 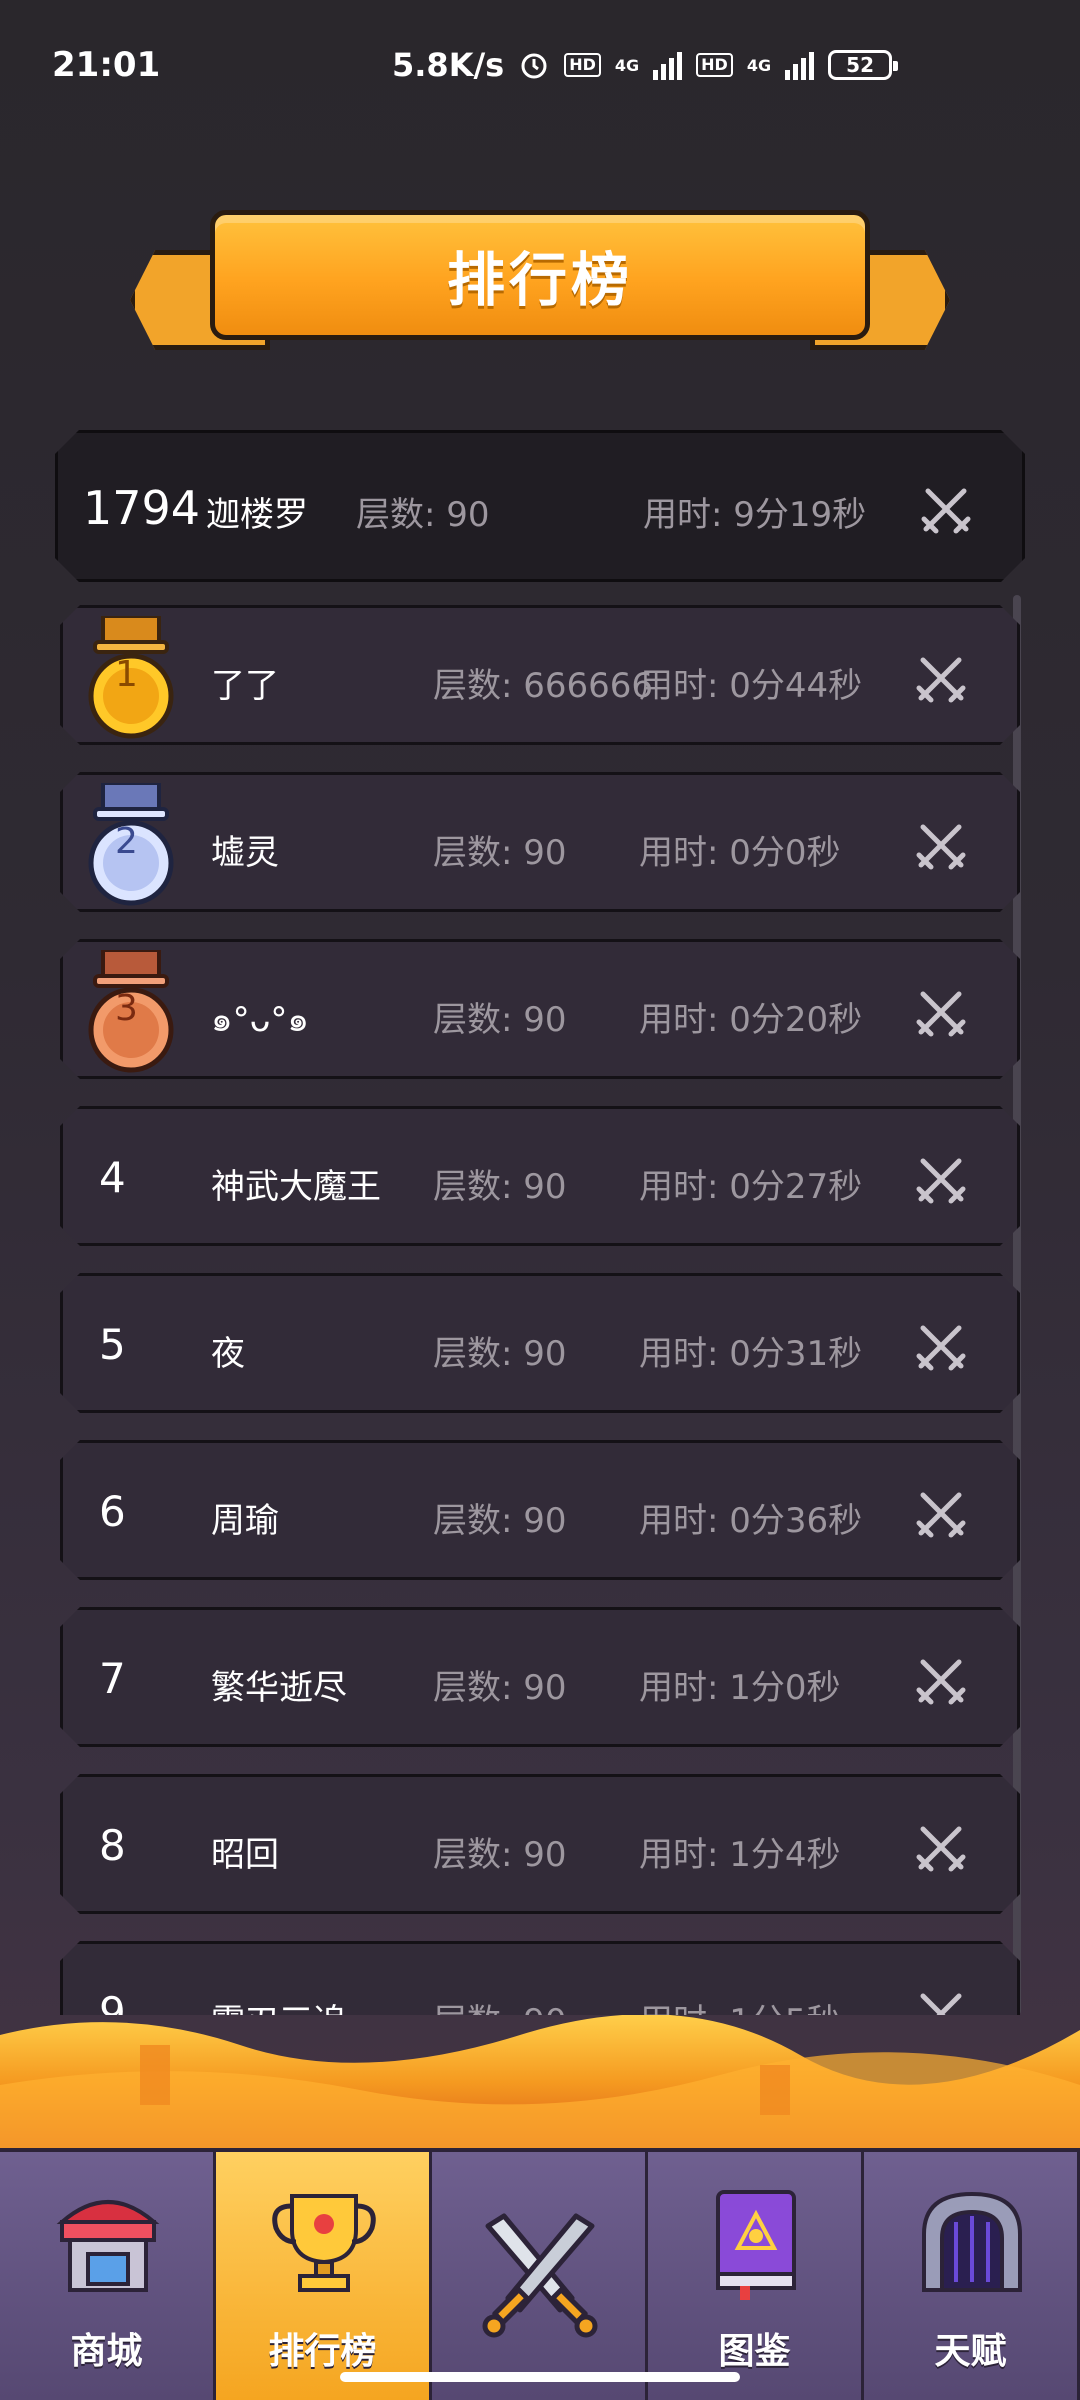 What do you see at coordinates (112, 1344) in the screenshot?
I see `rank-number: 5` at bounding box center [112, 1344].